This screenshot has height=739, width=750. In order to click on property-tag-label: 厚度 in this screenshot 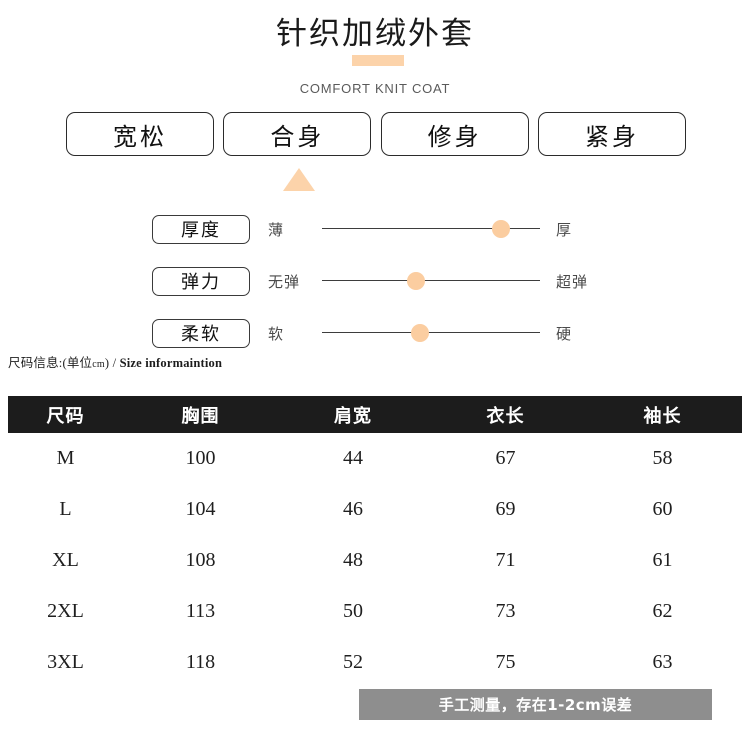, I will do `click(201, 230)`.